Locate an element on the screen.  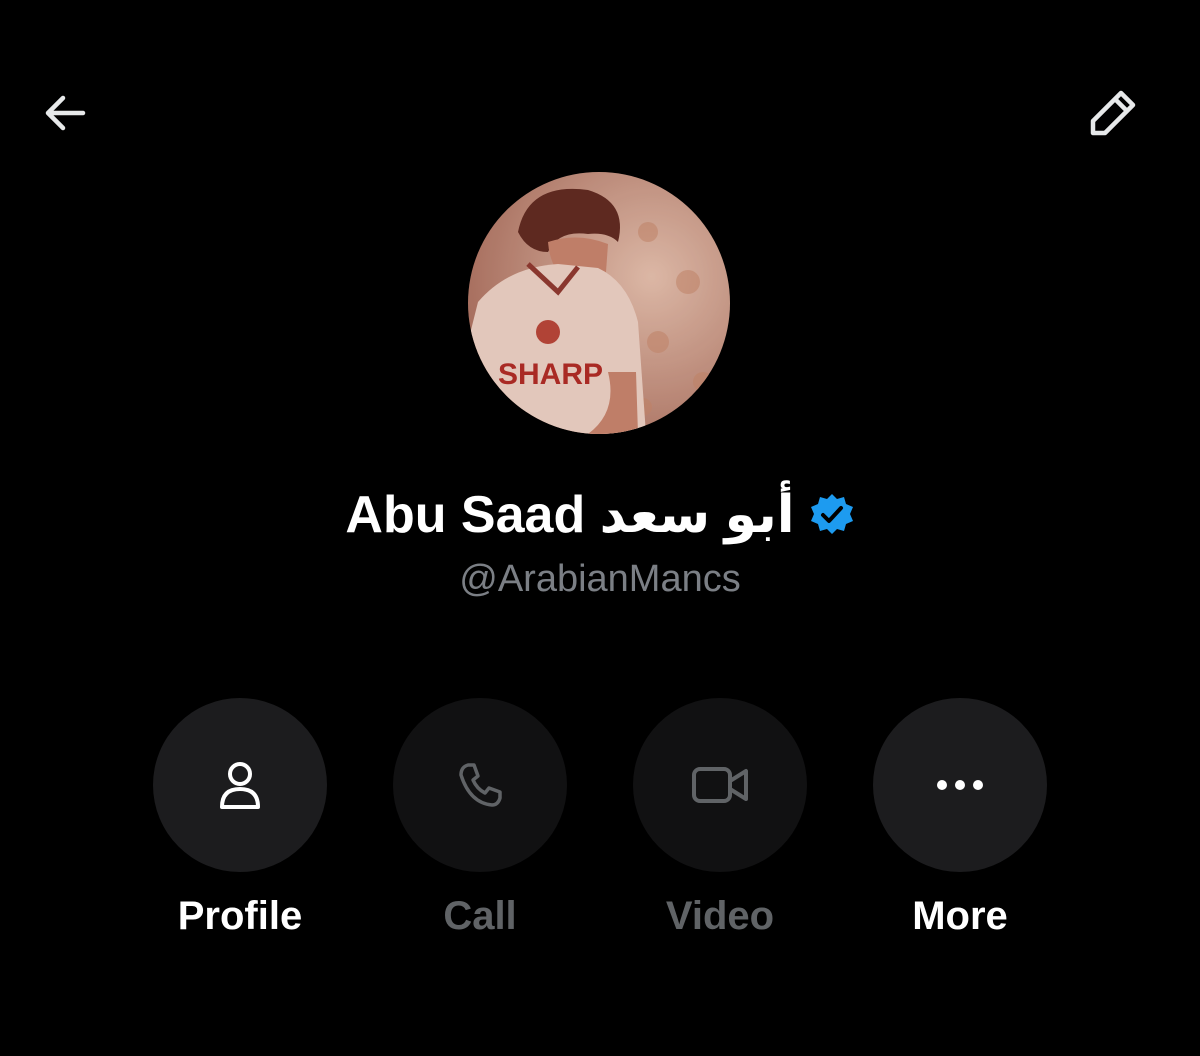
pencil-icon is located at coordinates (1113, 113).